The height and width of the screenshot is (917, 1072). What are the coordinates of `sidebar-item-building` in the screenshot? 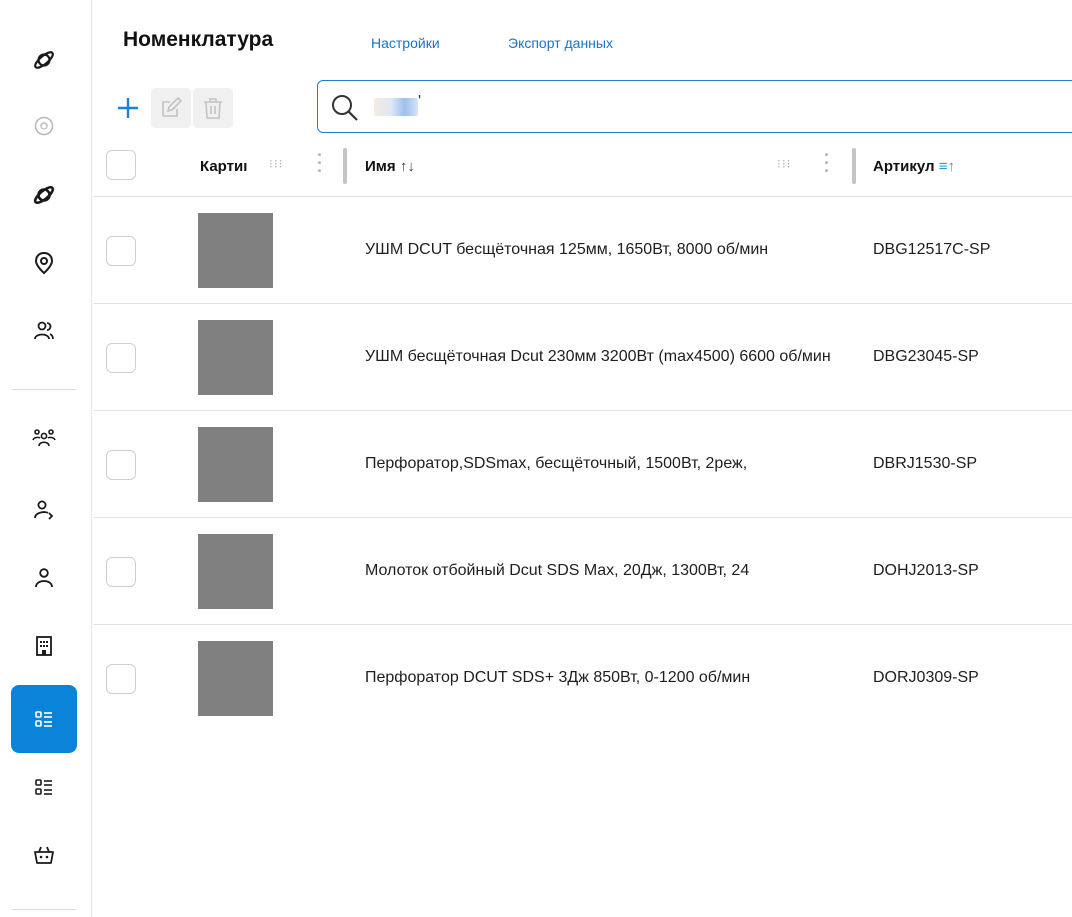 It's located at (44, 646).